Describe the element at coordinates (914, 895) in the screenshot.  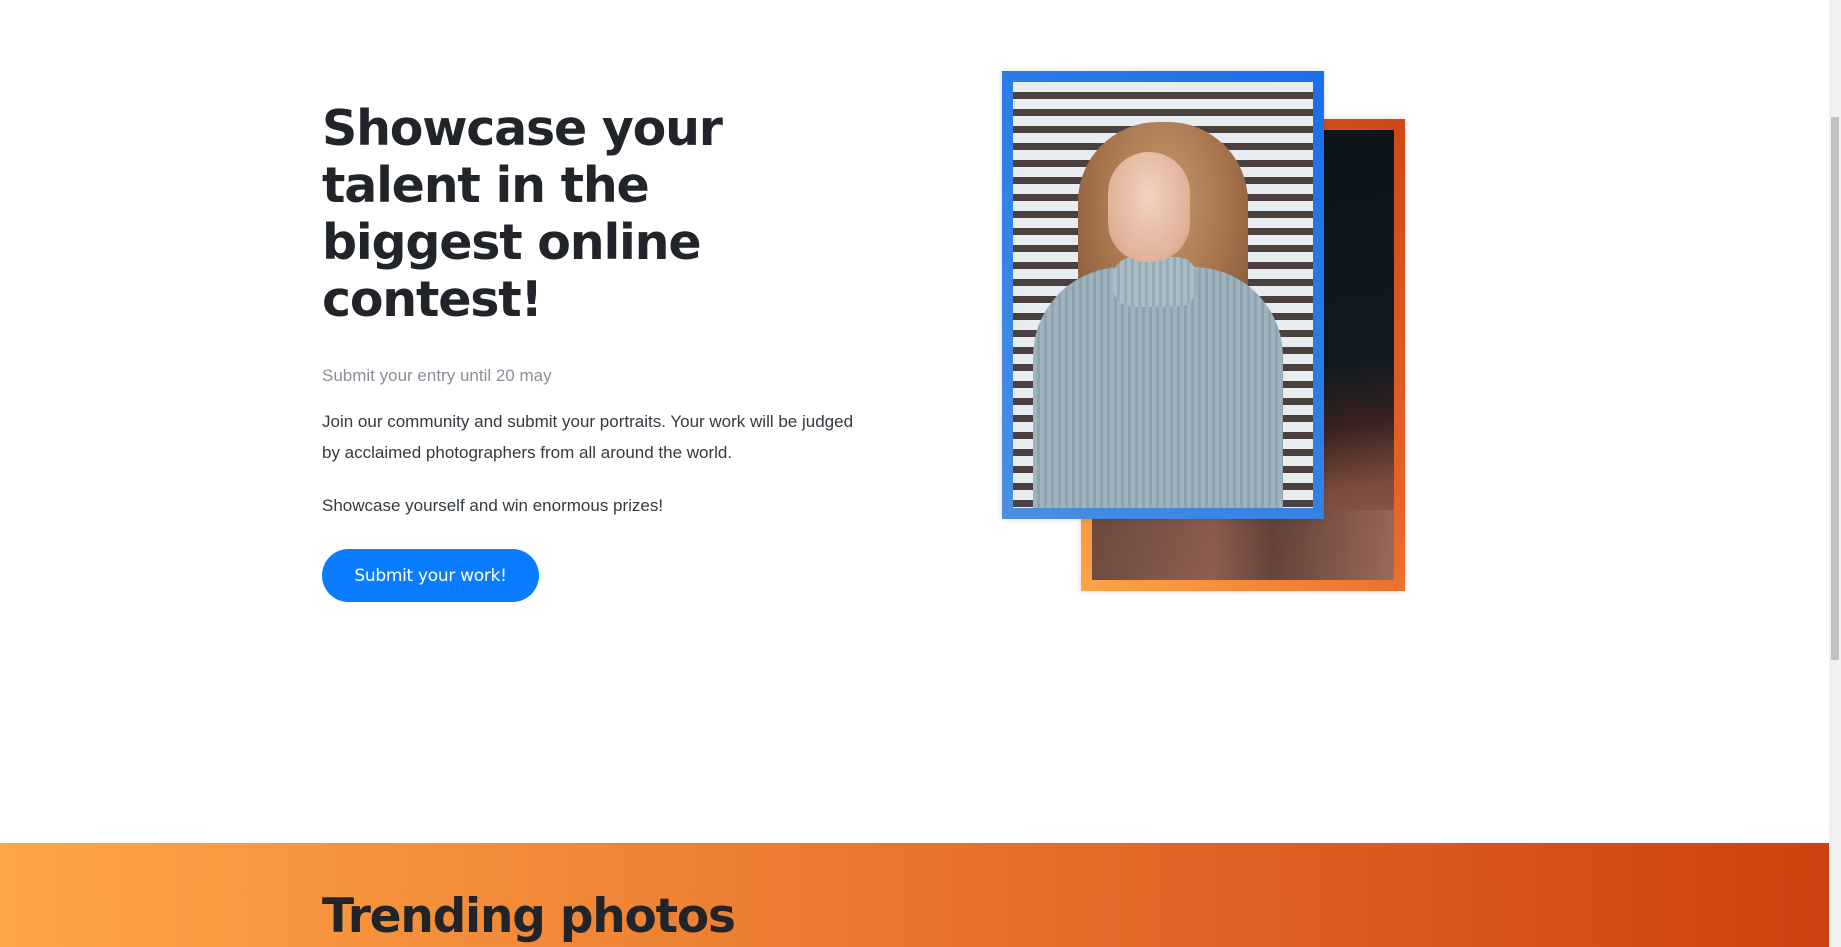
I see `trending-section: Trending photos` at that location.